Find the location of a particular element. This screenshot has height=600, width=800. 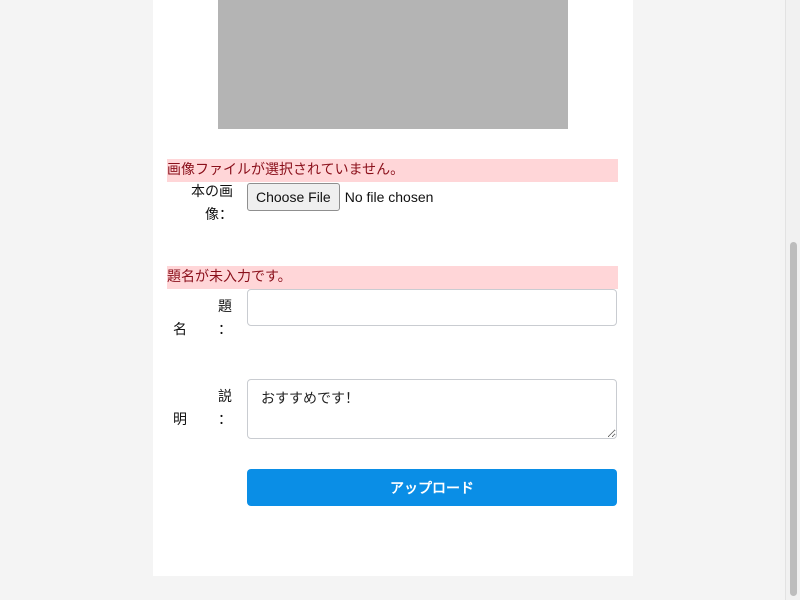

title-label-colon: ： is located at coordinates (225, 330).